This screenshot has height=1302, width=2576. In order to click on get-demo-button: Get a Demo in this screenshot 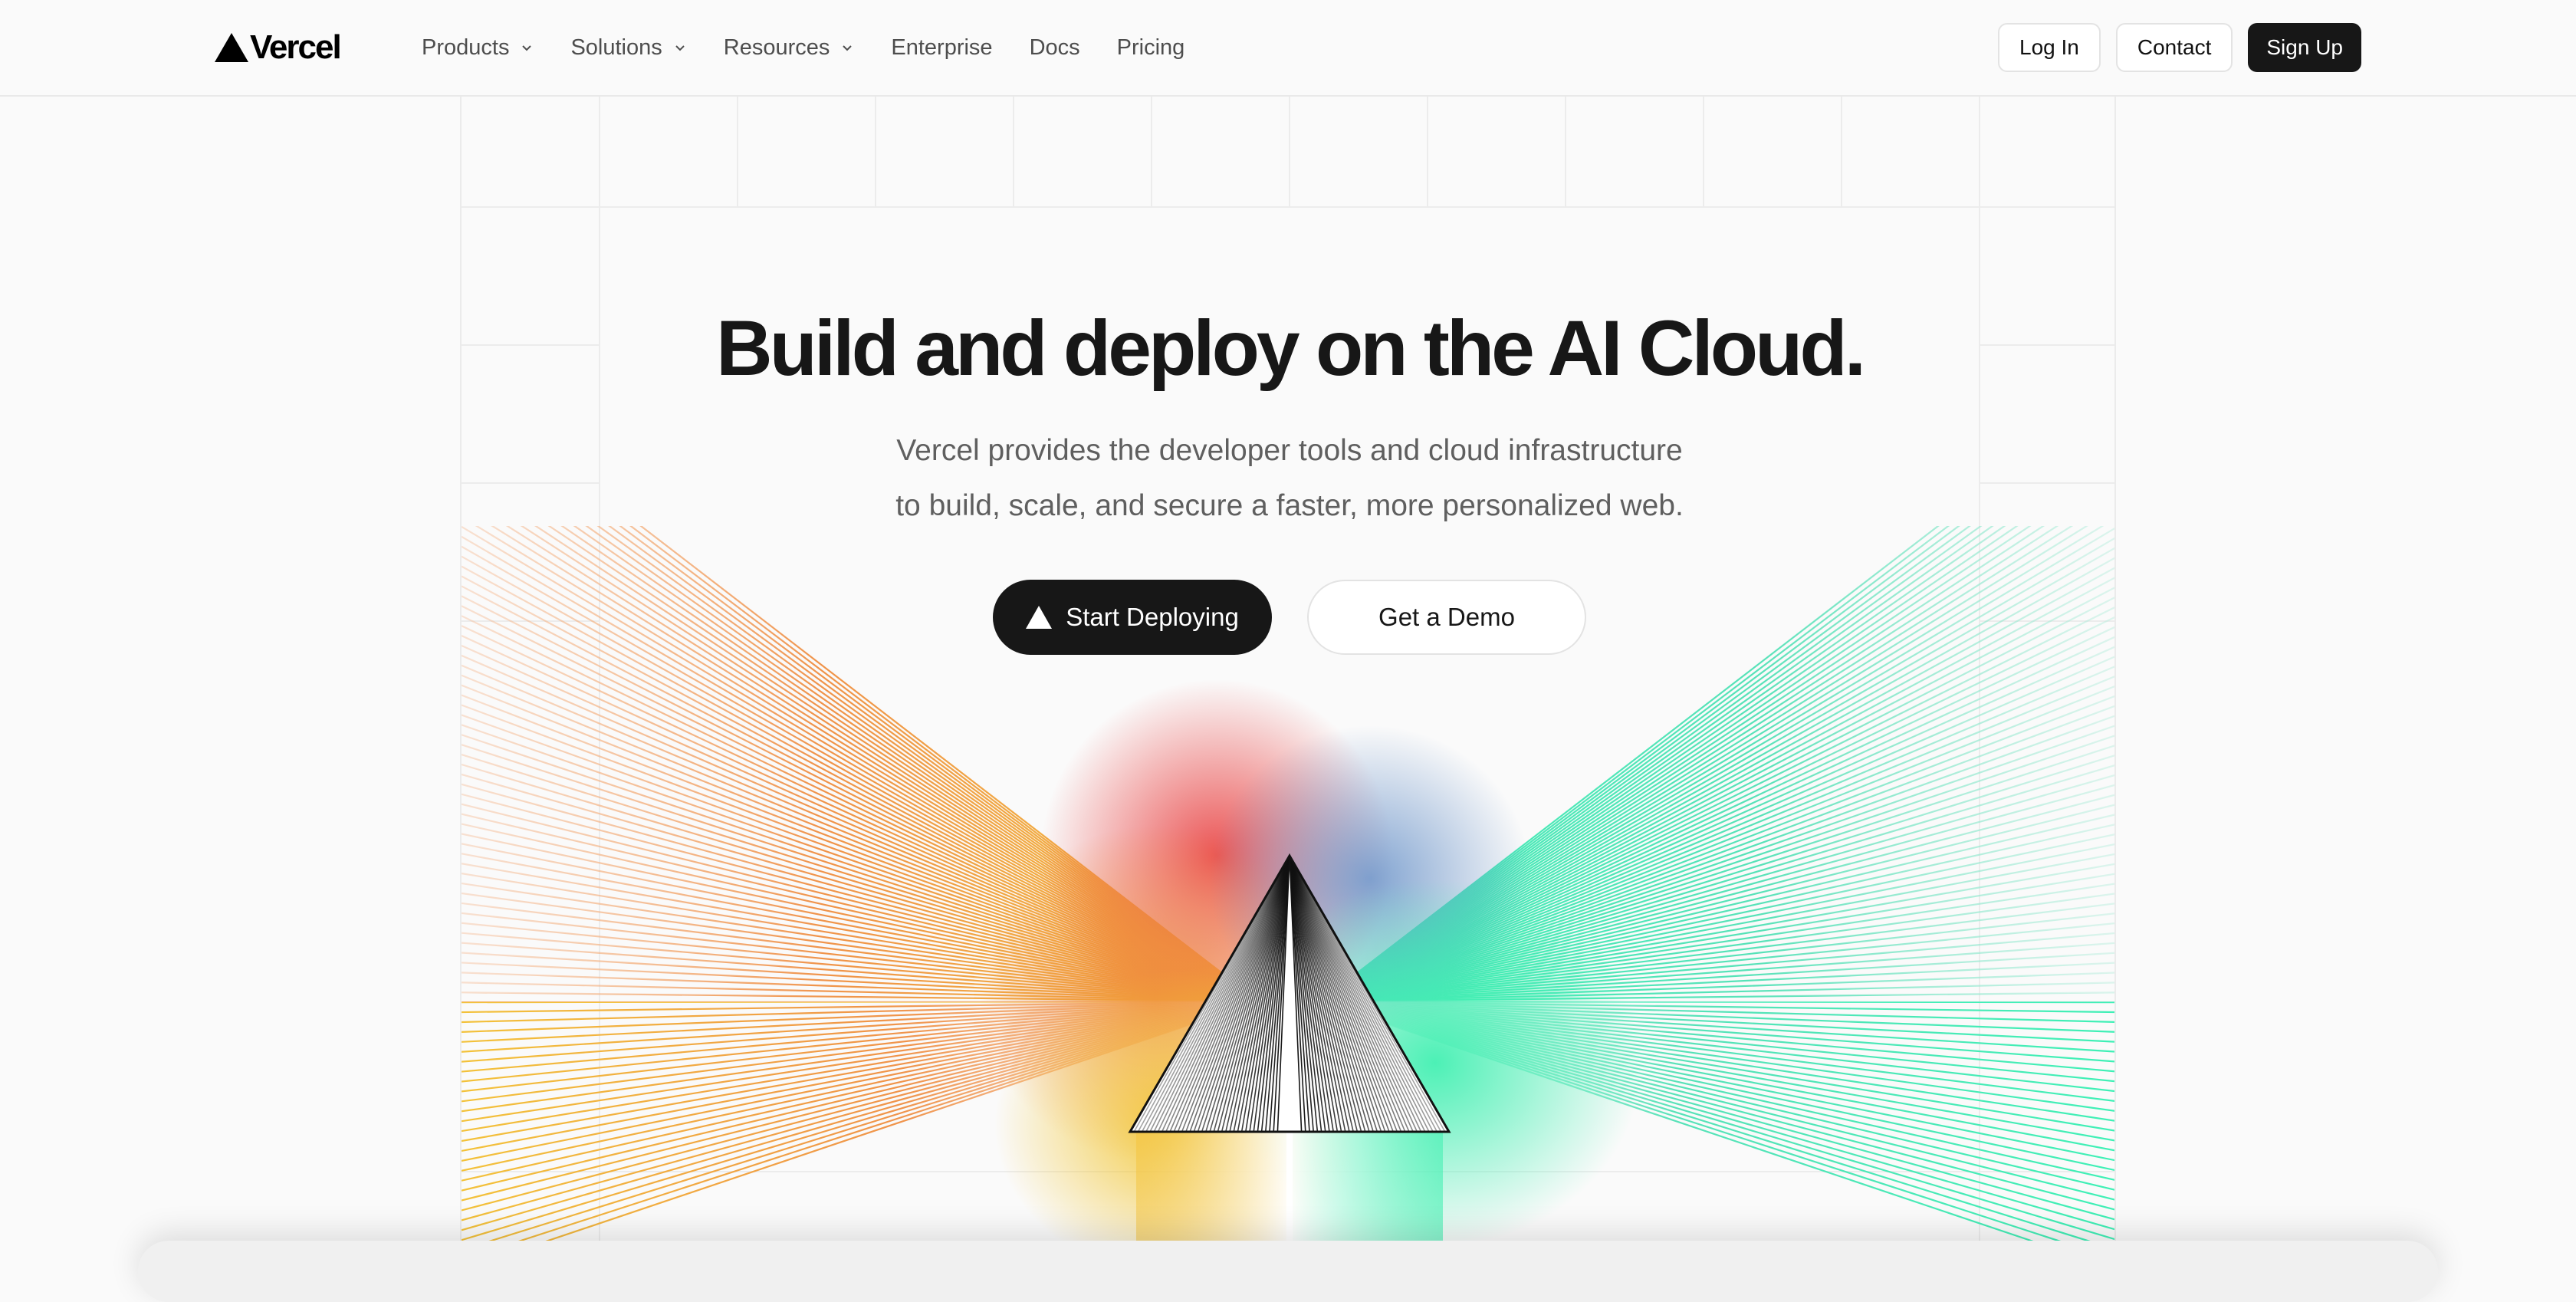, I will do `click(1447, 617)`.